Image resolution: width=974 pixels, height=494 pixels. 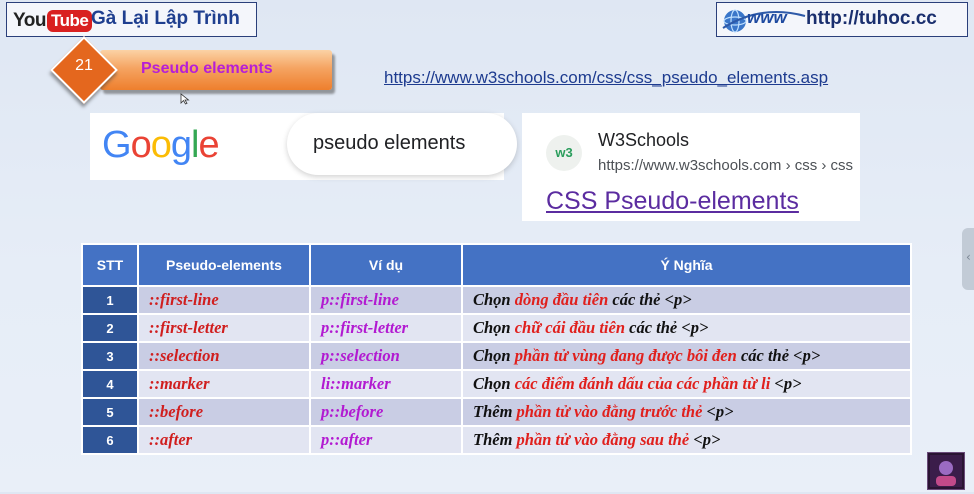 What do you see at coordinates (117, 145) in the screenshot?
I see `google-logo-letter: G` at bounding box center [117, 145].